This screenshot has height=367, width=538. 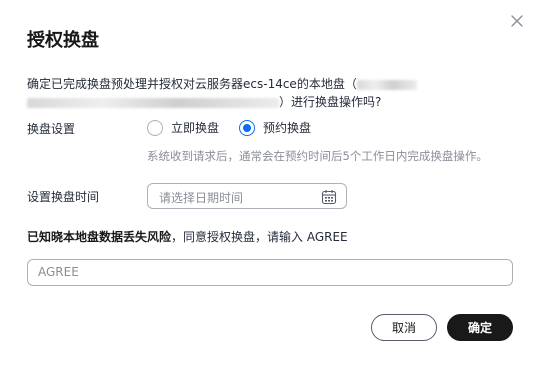 I want to click on data-loss-warning: 已知晓本地盘数据丢失风险，同意授权换盘，请输入 AGREE, so click(x=187, y=236).